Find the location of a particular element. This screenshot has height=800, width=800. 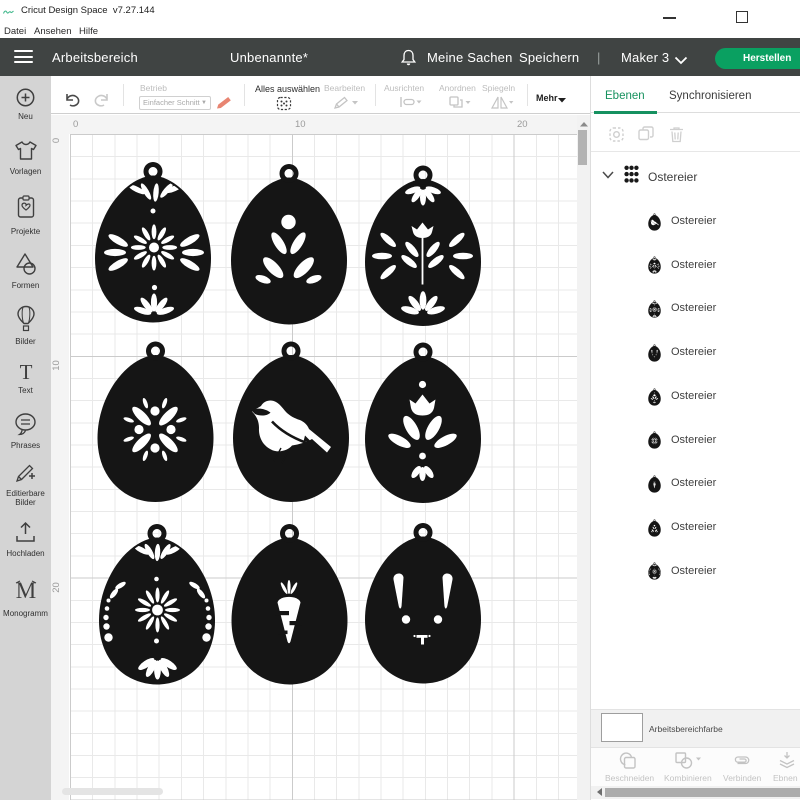

svg-text: T is located at coordinates (25, 372).